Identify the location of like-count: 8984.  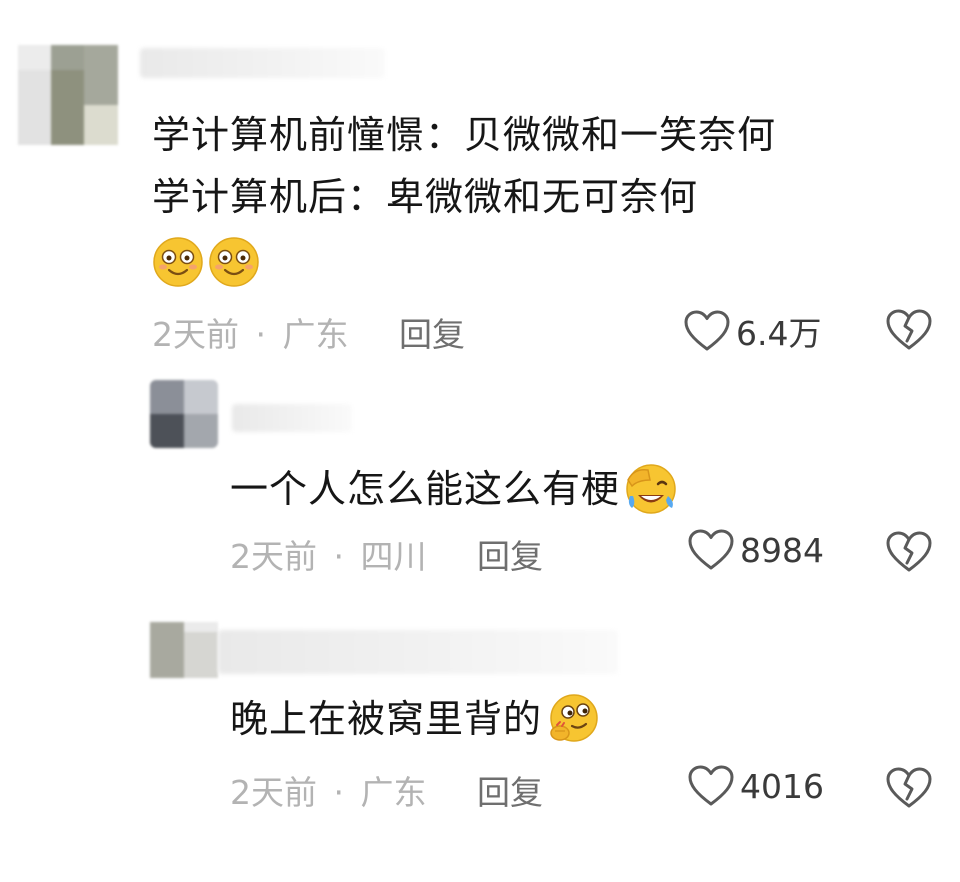
(782, 550).